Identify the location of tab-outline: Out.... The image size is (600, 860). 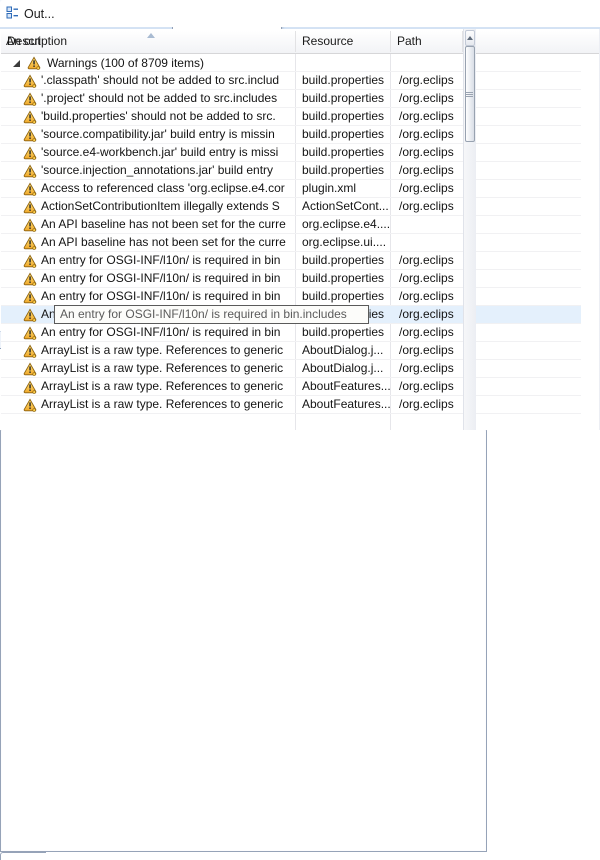
(300, 13).